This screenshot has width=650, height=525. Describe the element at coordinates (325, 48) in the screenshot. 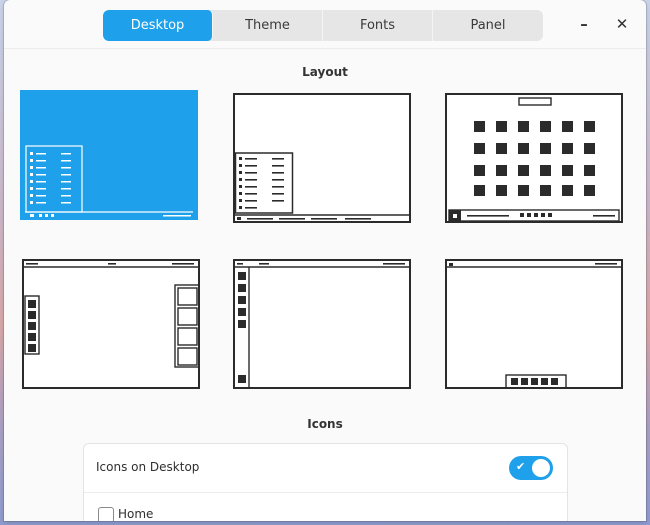

I see `header-divider` at that location.